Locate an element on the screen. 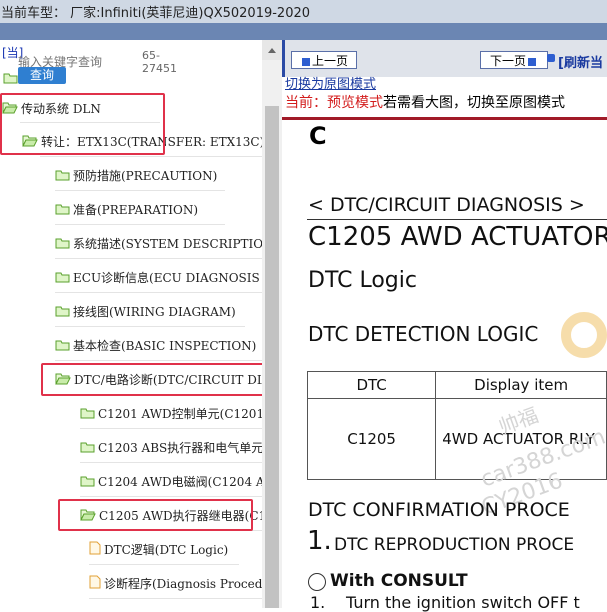 Image resolution: width=607 pixels, height=612 pixels. doc-navbar: 上一页 下一页 [刷新当 is located at coordinates (444, 58).